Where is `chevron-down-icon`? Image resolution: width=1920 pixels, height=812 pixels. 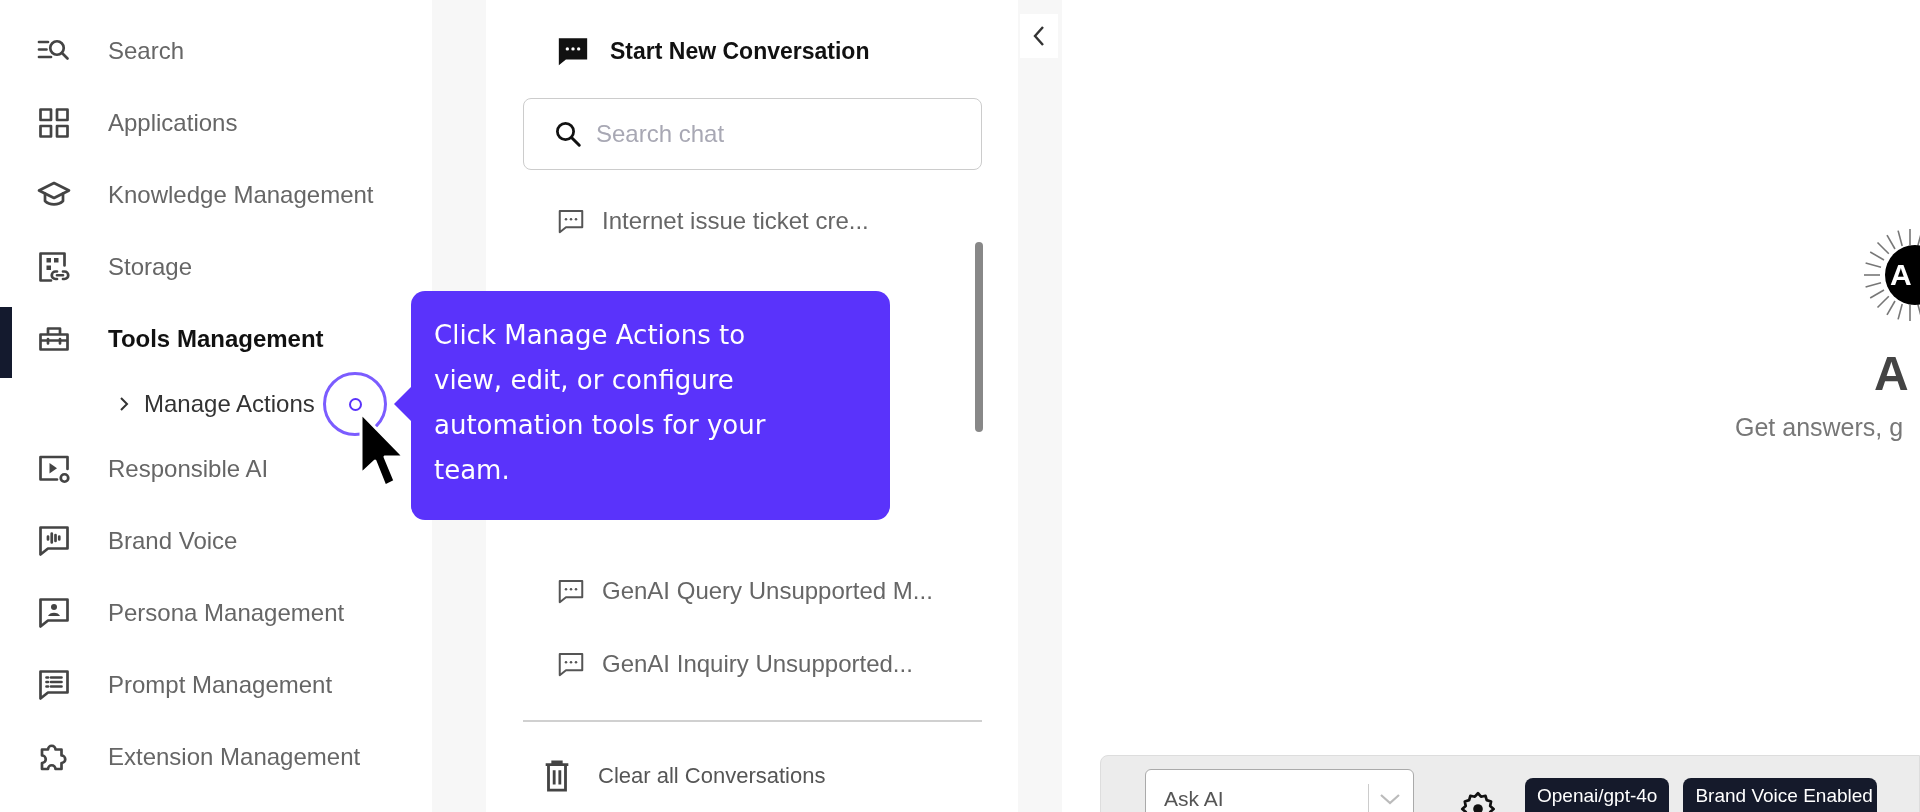 chevron-down-icon is located at coordinates (1390, 799).